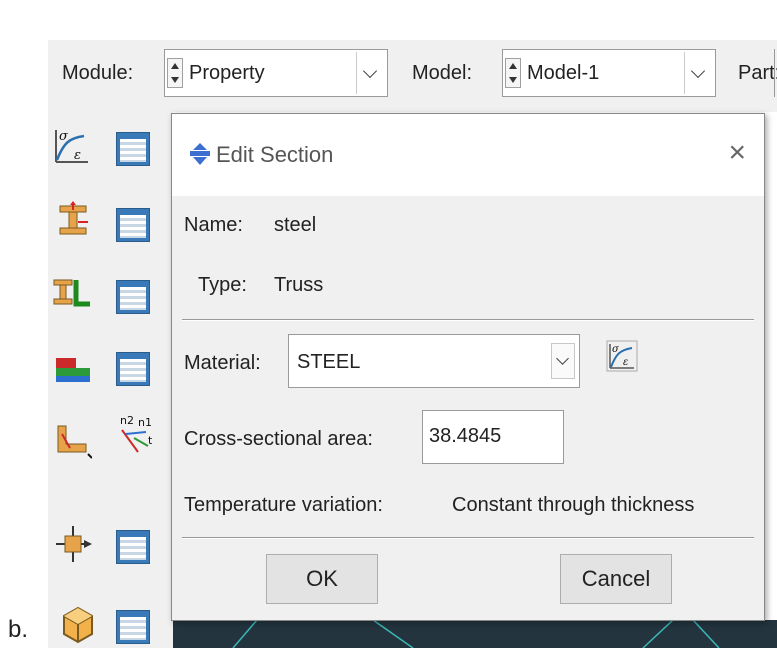 The width and height of the screenshot is (777, 648). Describe the element at coordinates (299, 285) in the screenshot. I see `type-value: Truss` at that location.